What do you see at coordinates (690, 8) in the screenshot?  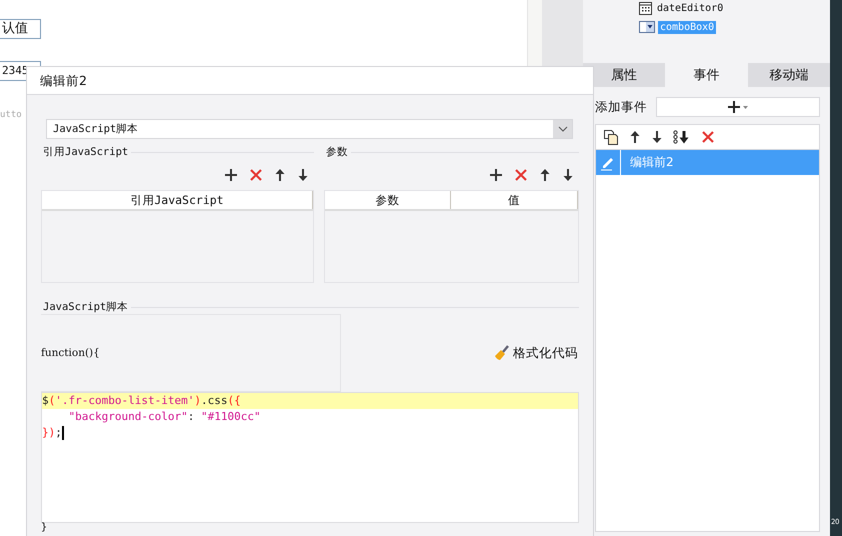 I see `tree-item: dateEditor0` at bounding box center [690, 8].